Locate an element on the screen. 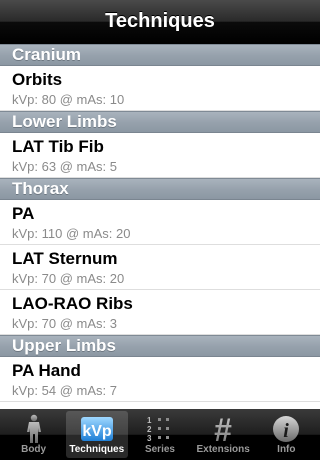 The width and height of the screenshot is (320, 460). navigation-bar: Techniques is located at coordinates (160, 22).